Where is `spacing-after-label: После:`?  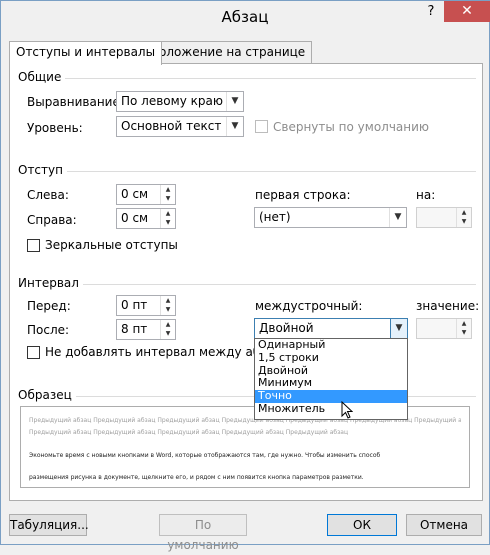 spacing-after-label: После: is located at coordinates (48, 330).